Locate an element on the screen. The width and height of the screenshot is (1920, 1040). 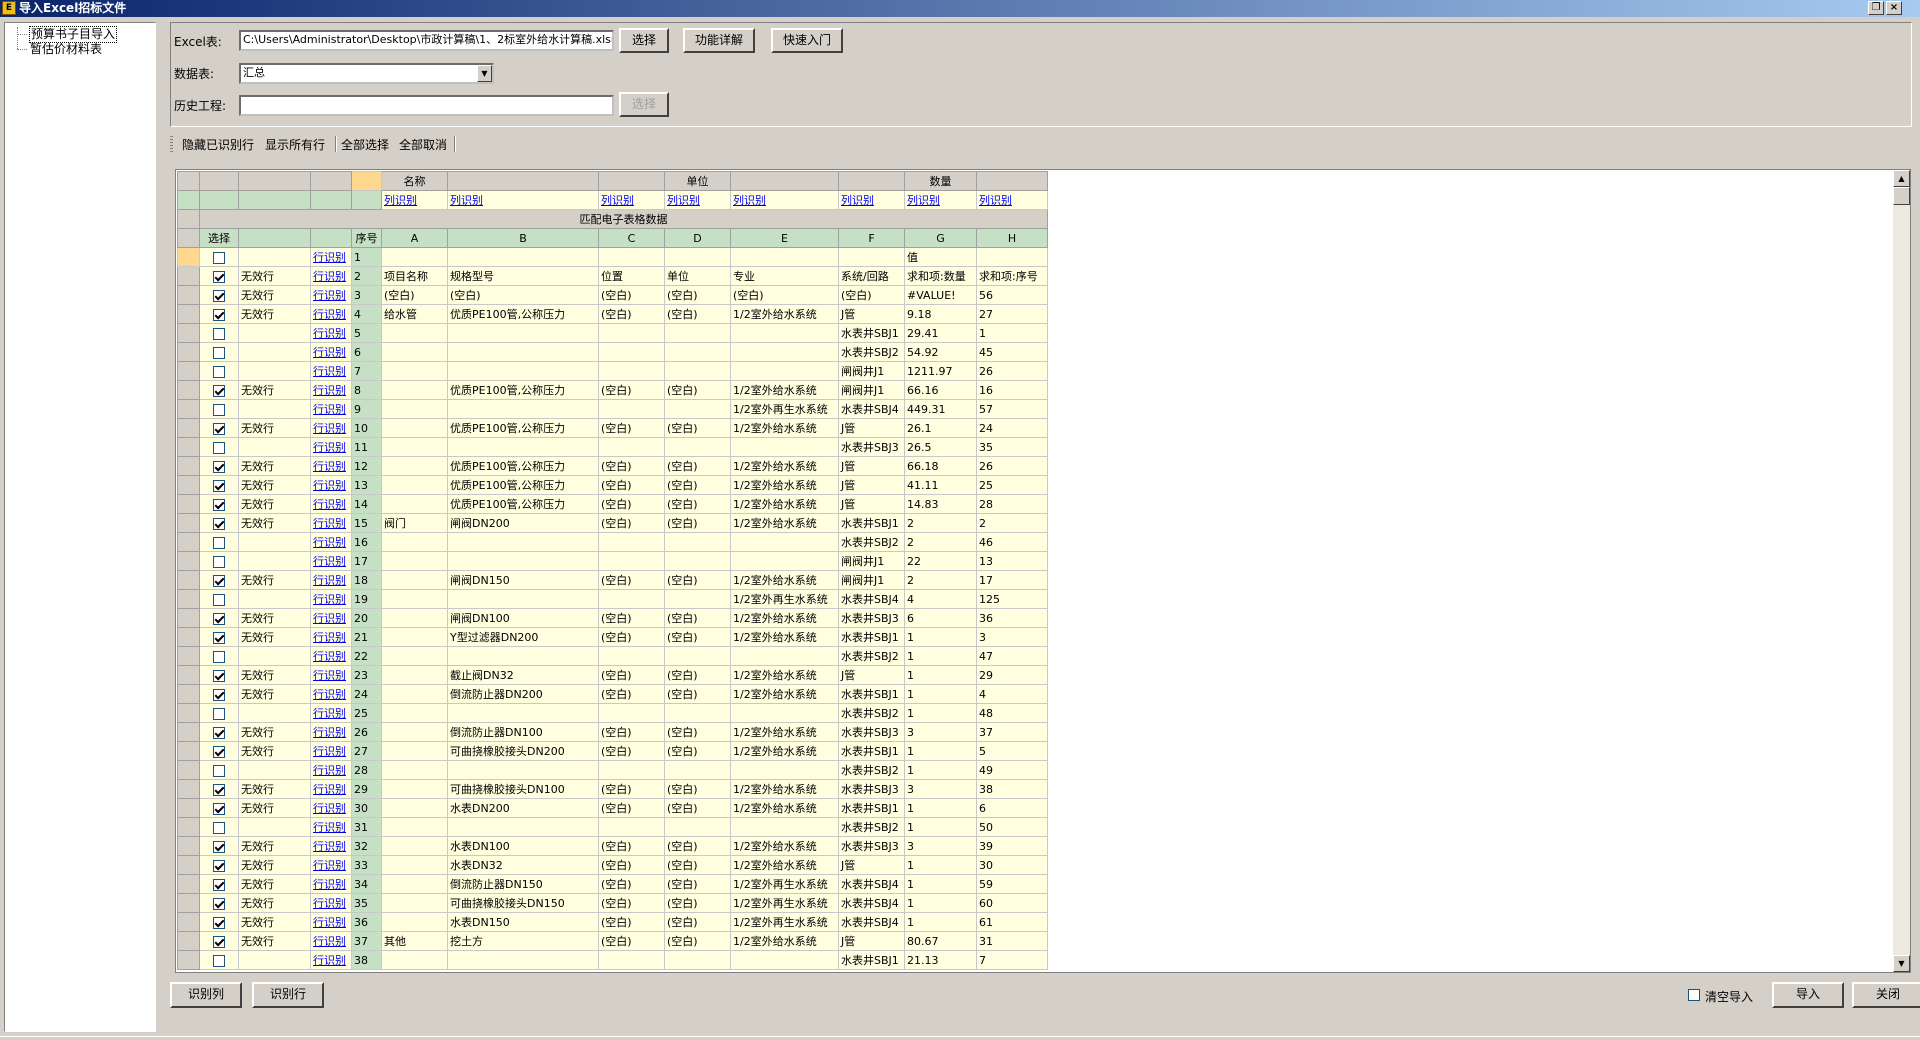
table-cell: 80.67 is located at coordinates (940, 941).